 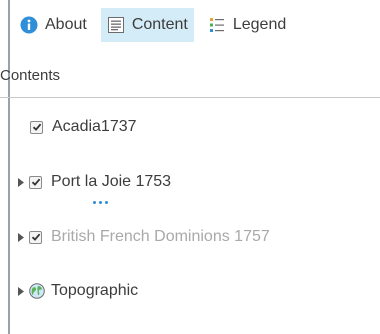 I want to click on layer-item-acadia1737: Acadia1737, so click(x=83, y=127).